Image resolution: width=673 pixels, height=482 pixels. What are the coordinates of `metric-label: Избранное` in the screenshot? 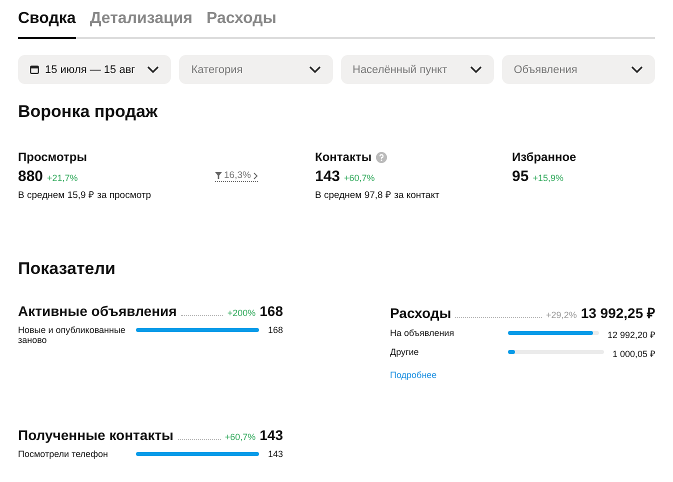 It's located at (544, 157).